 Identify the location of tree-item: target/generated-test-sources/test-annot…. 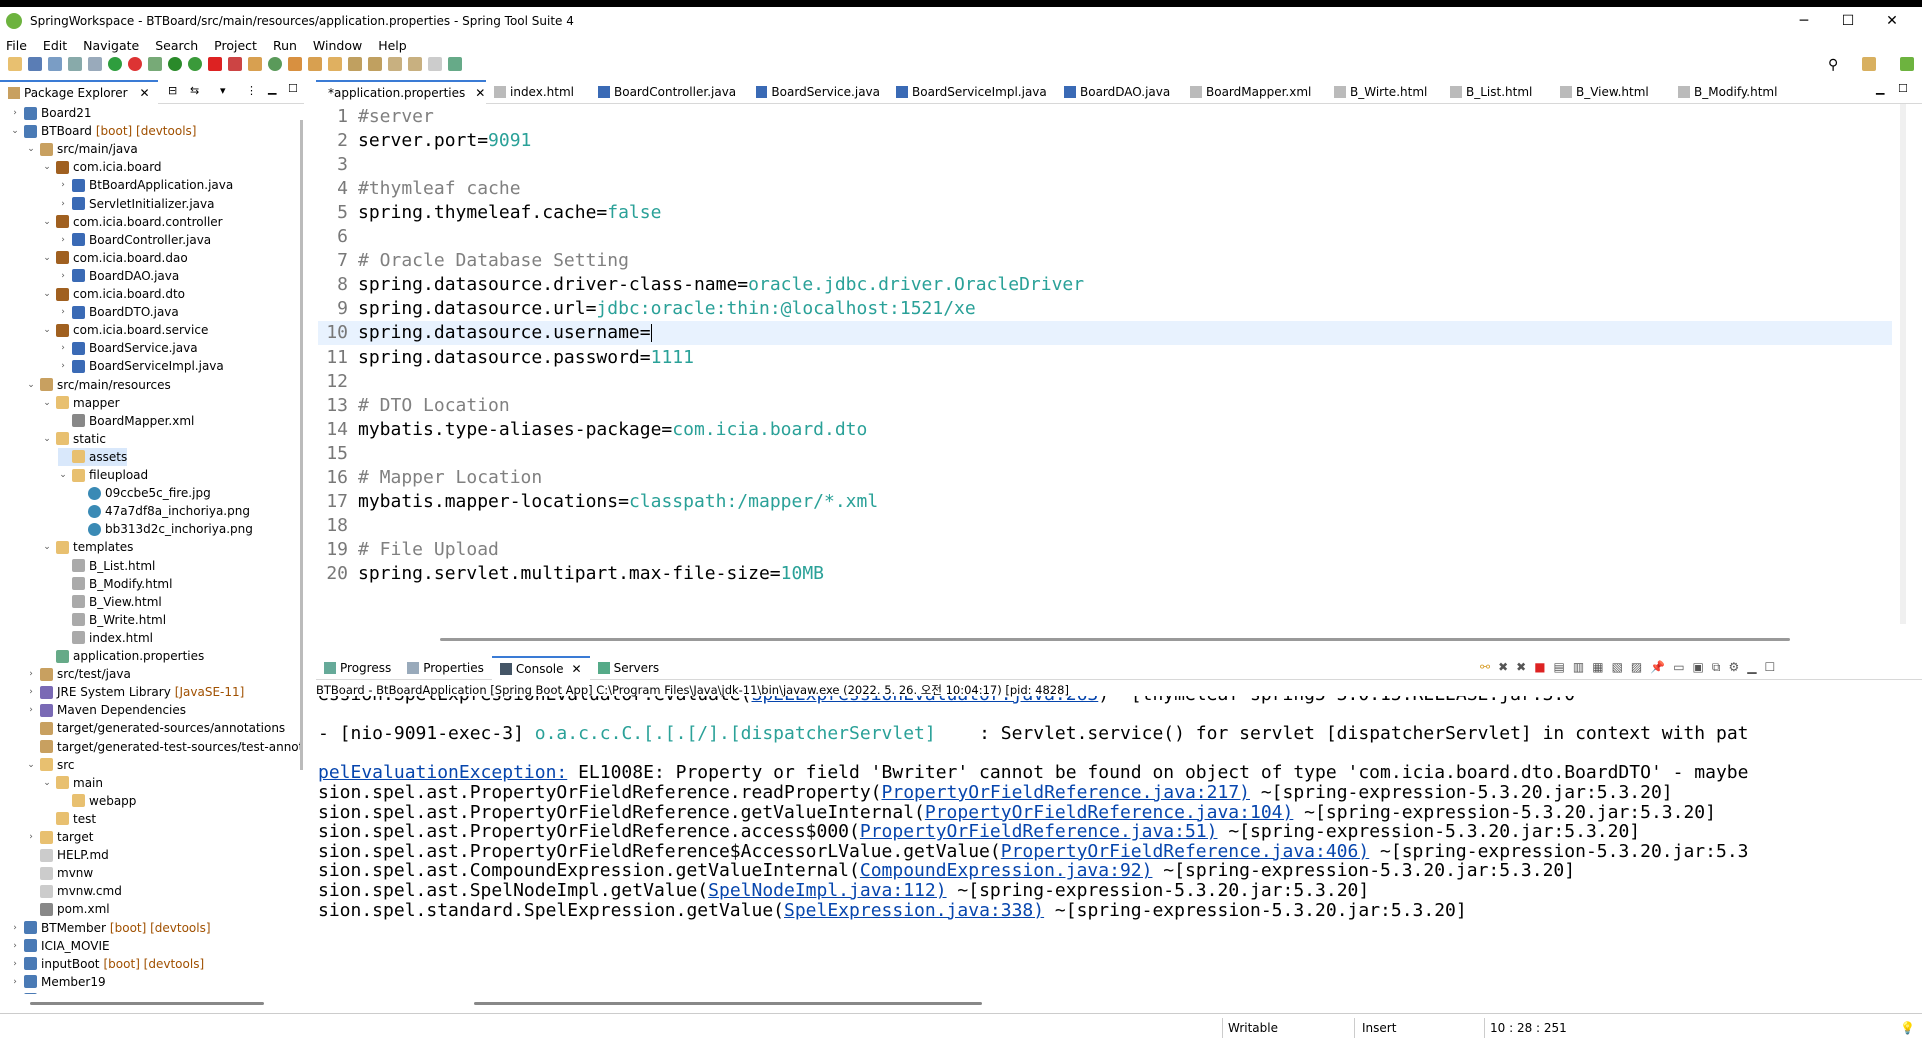
(163, 747).